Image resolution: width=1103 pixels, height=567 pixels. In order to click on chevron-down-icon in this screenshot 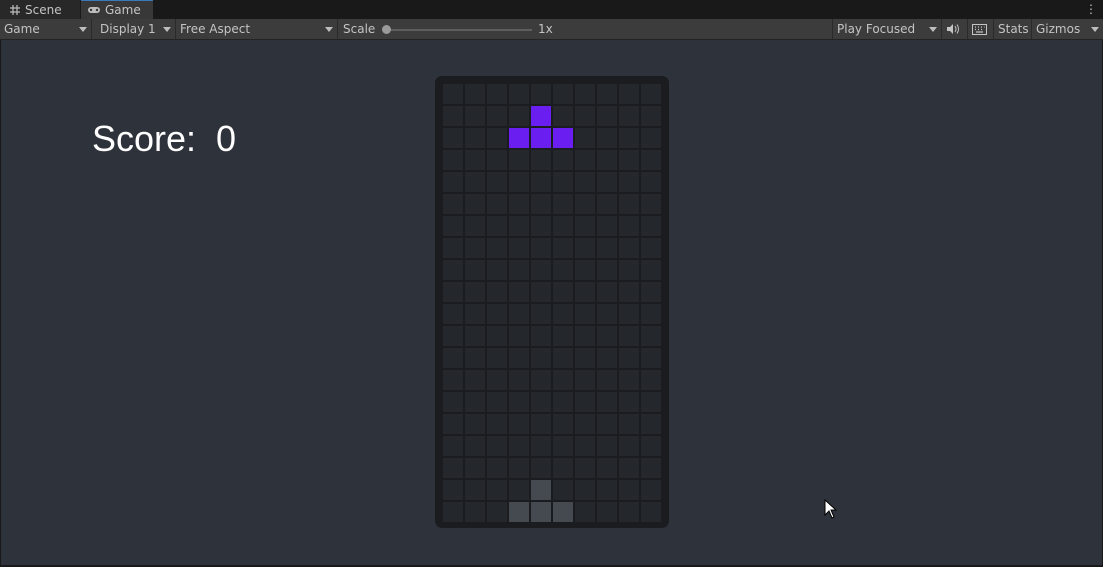, I will do `click(83, 29)`.